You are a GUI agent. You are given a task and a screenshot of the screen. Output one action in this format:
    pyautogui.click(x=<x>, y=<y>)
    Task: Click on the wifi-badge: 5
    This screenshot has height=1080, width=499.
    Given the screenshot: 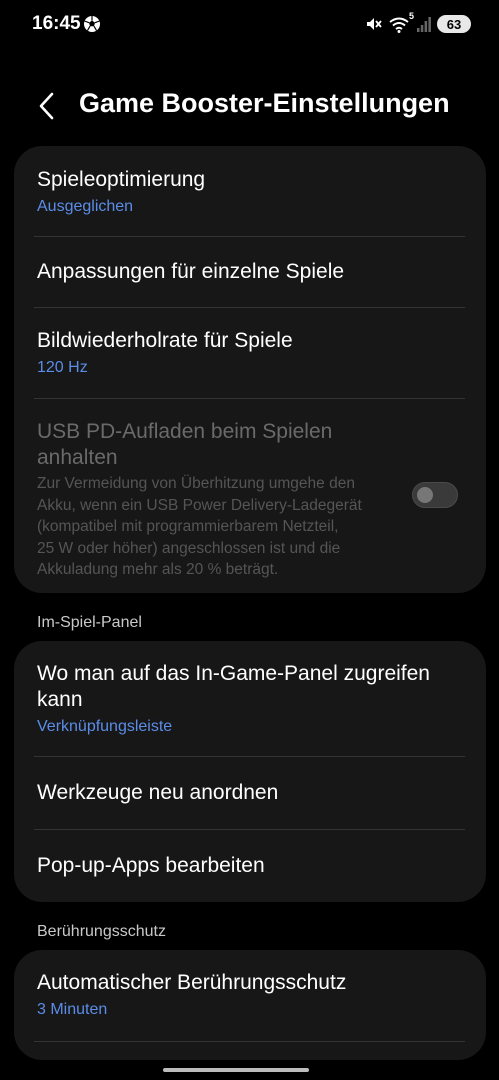 What is the action you would take?
    pyautogui.click(x=411, y=16)
    